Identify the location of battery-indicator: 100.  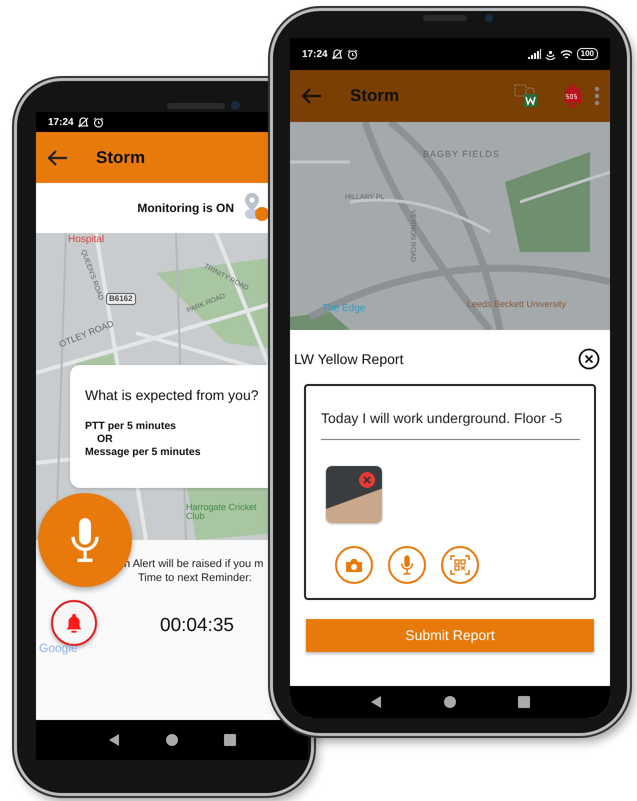
(587, 54).